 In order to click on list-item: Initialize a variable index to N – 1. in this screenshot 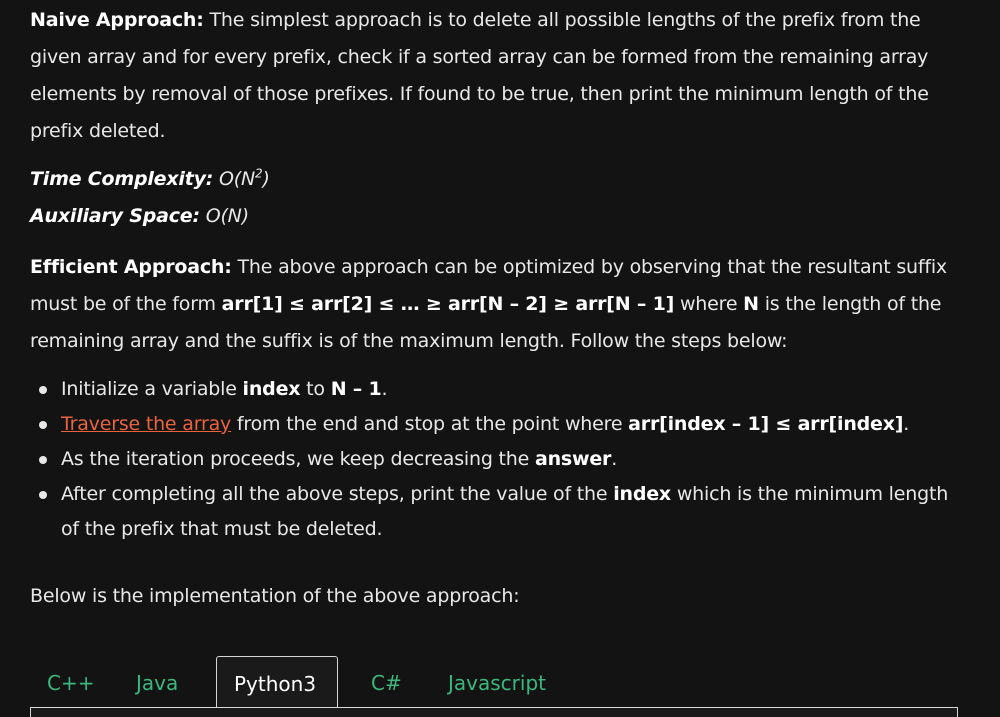, I will do `click(502, 389)`.